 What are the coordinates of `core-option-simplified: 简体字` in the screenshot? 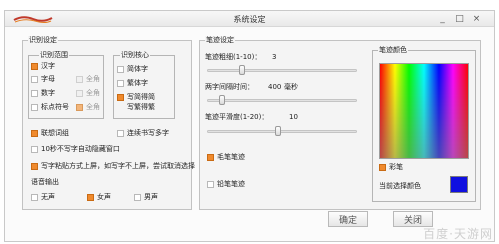 It's located at (132, 69).